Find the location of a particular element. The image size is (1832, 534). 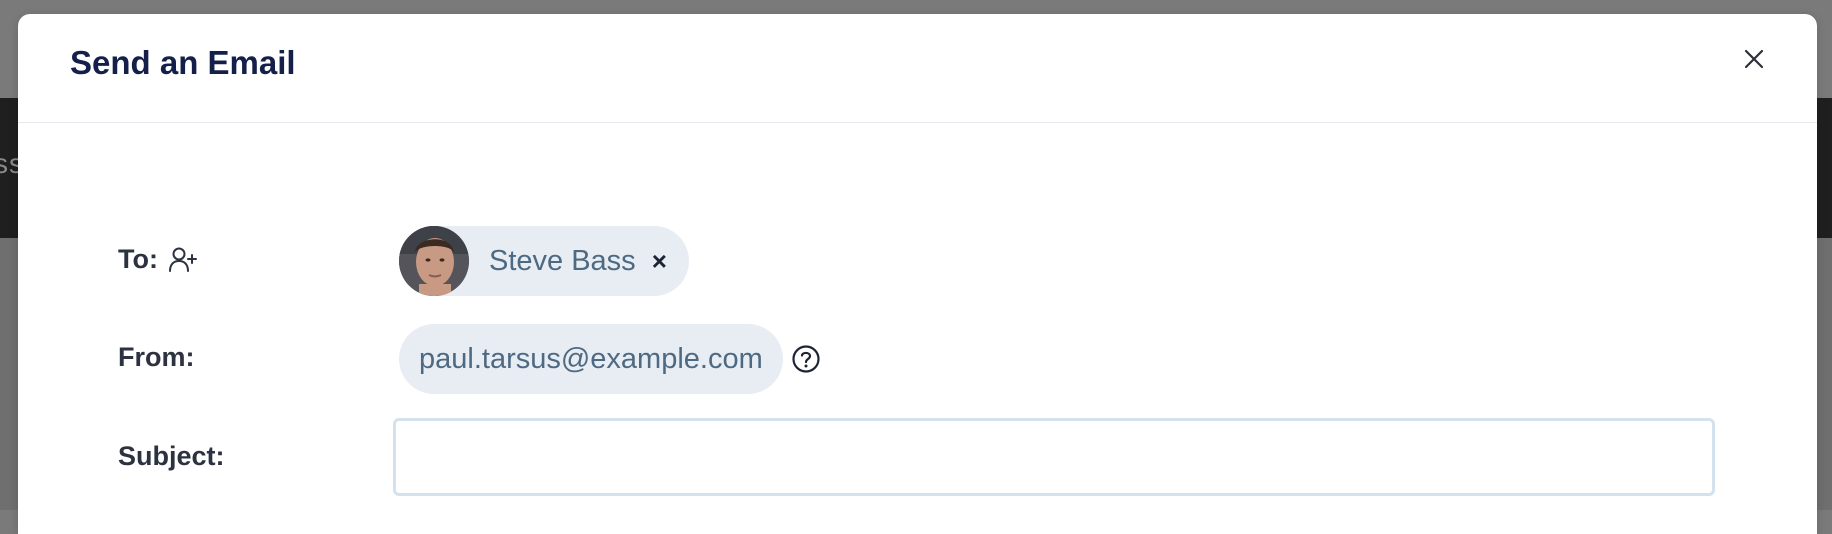

modal-title: Send an Email is located at coordinates (183, 62).